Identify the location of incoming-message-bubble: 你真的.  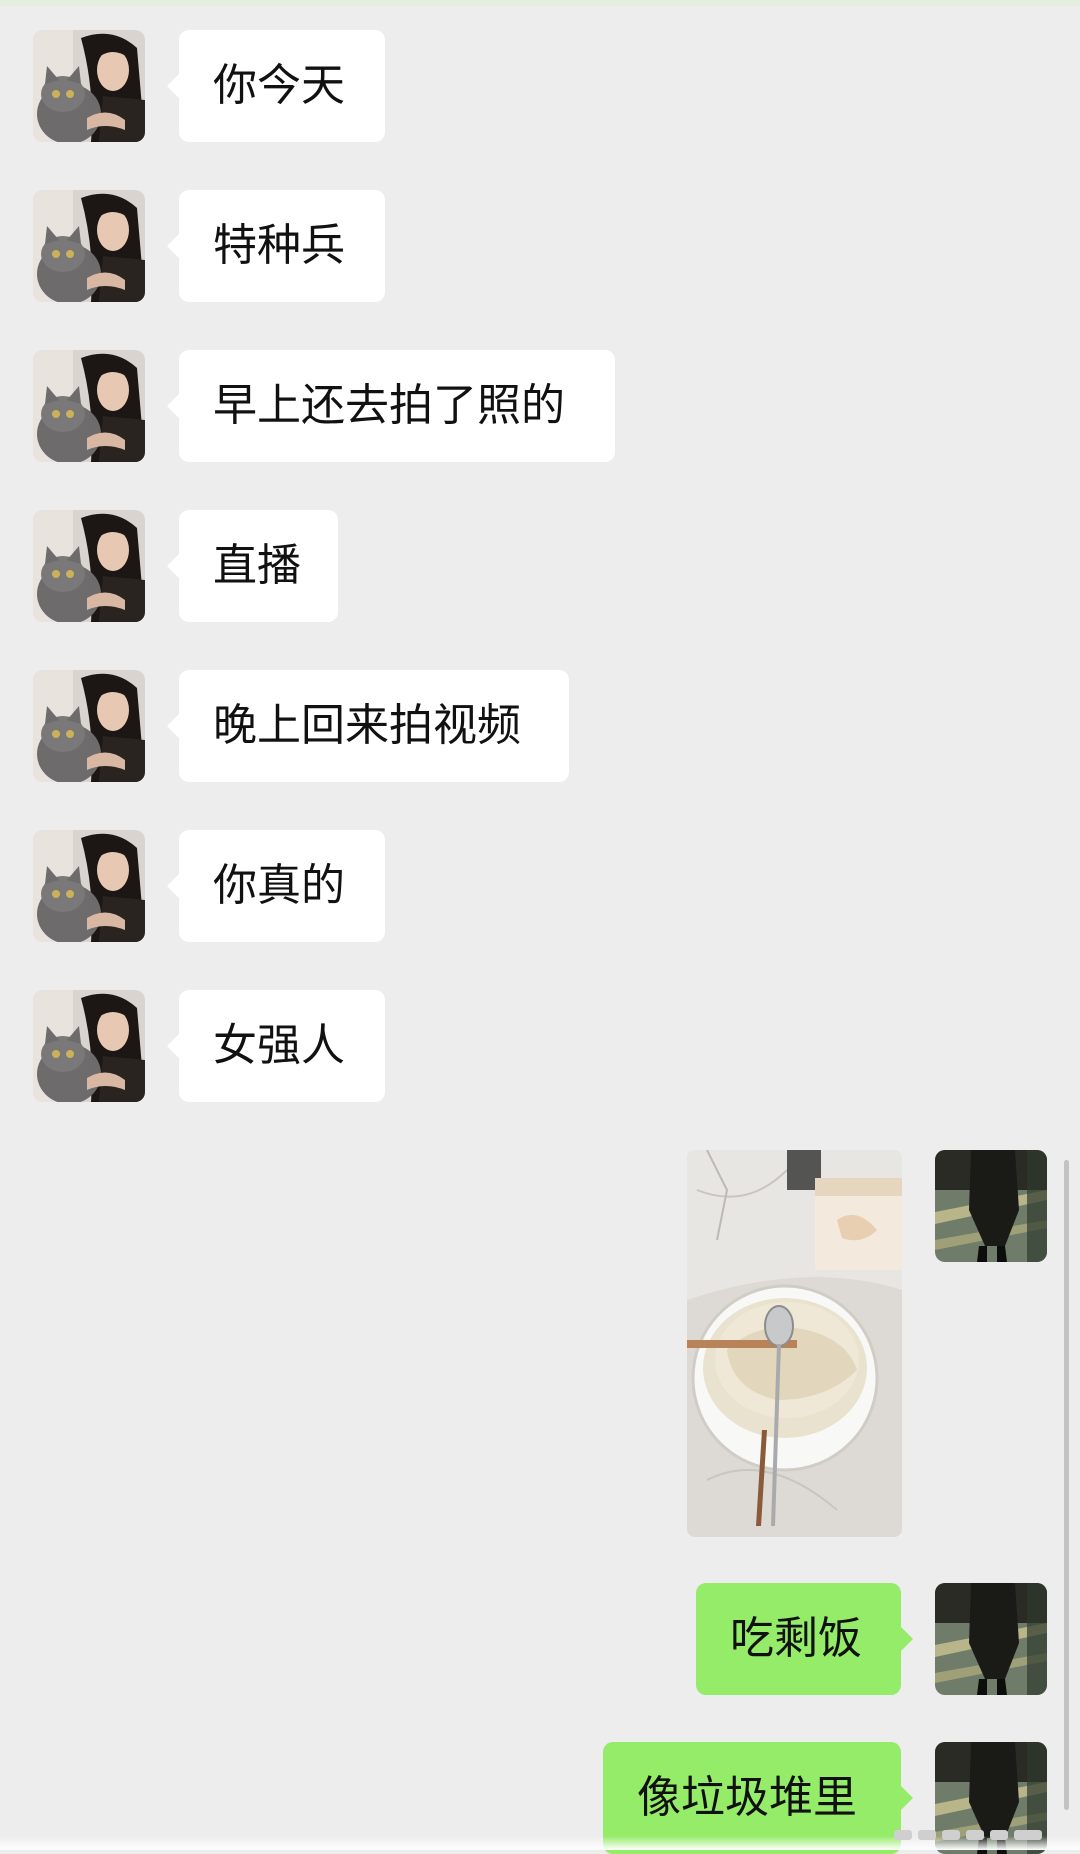
(276, 886).